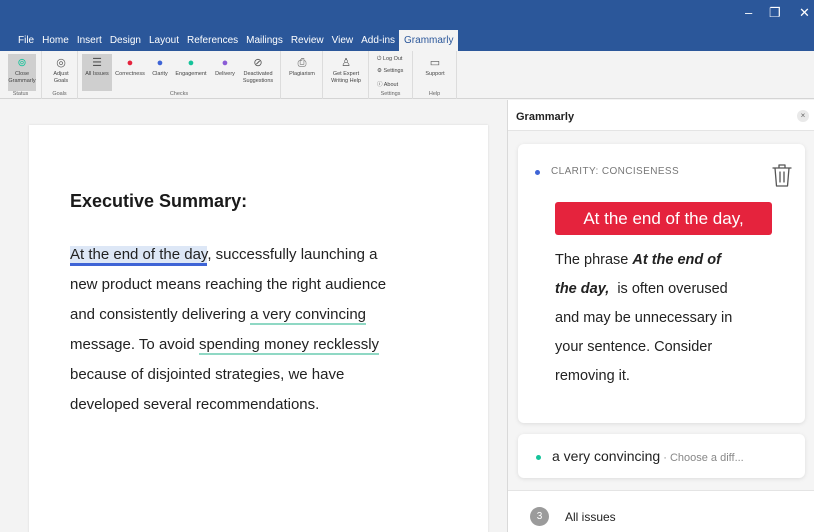 This screenshot has height=532, width=814. I want to click on pane-footer: 3 All issues, so click(661, 511).